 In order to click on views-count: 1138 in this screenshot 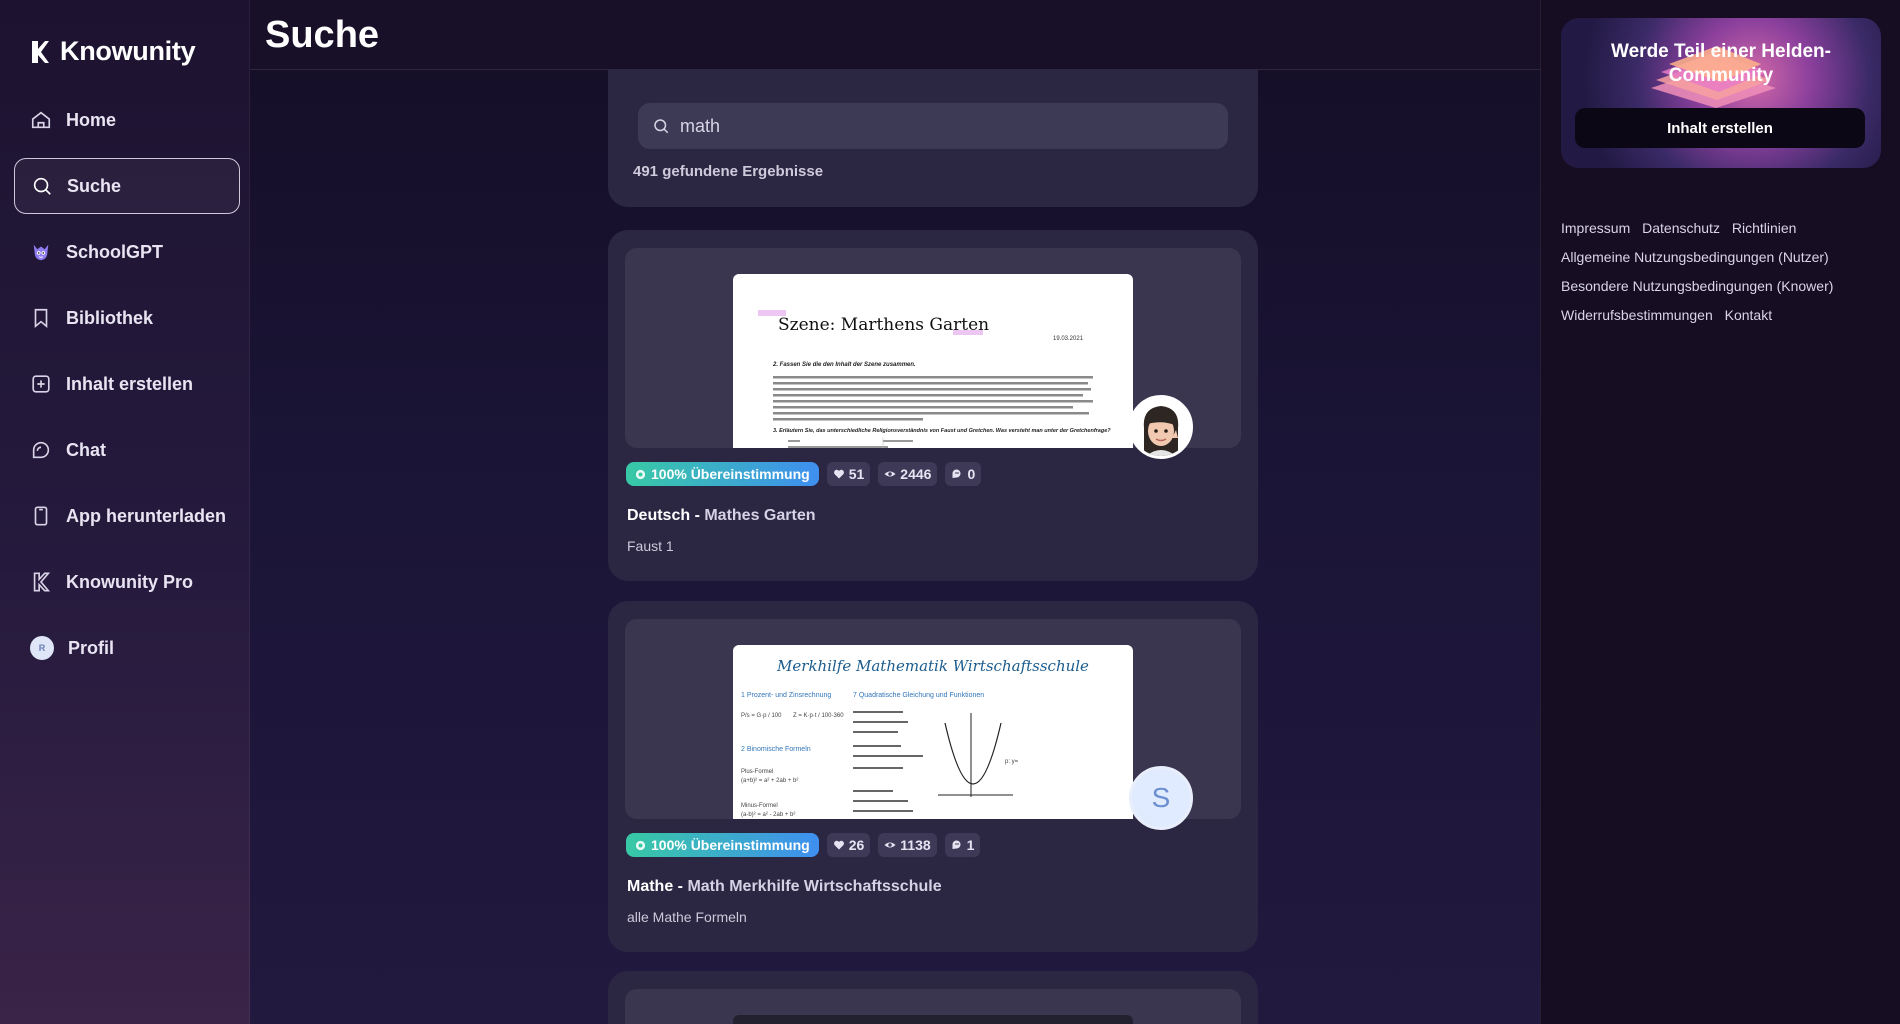, I will do `click(907, 845)`.